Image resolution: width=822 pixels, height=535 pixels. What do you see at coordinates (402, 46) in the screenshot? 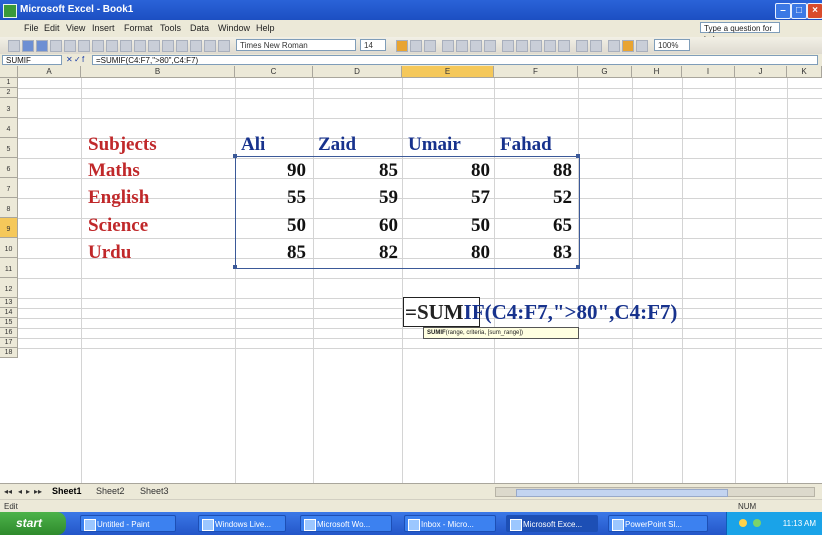
I see `bold-icon` at bounding box center [402, 46].